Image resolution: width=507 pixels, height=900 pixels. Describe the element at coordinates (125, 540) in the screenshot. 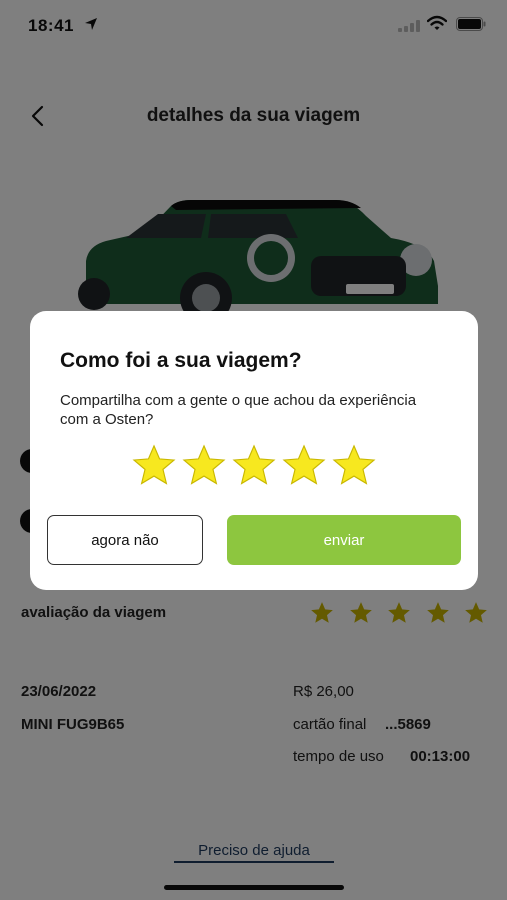

I see `later-button: agora não` at that location.